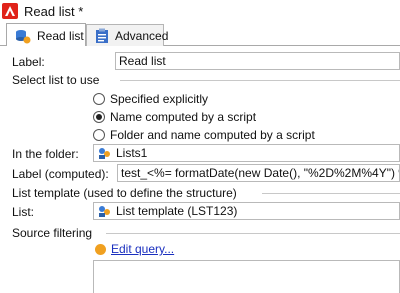 This screenshot has width=400, height=293. Describe the element at coordinates (200, 34) in the screenshot. I see `tab-strip: Read list Advanced` at that location.